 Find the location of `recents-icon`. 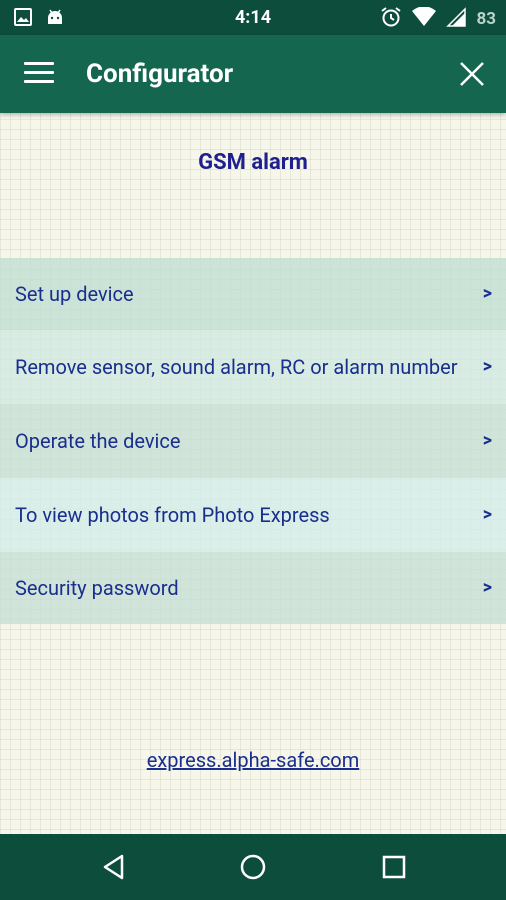

recents-icon is located at coordinates (394, 867).